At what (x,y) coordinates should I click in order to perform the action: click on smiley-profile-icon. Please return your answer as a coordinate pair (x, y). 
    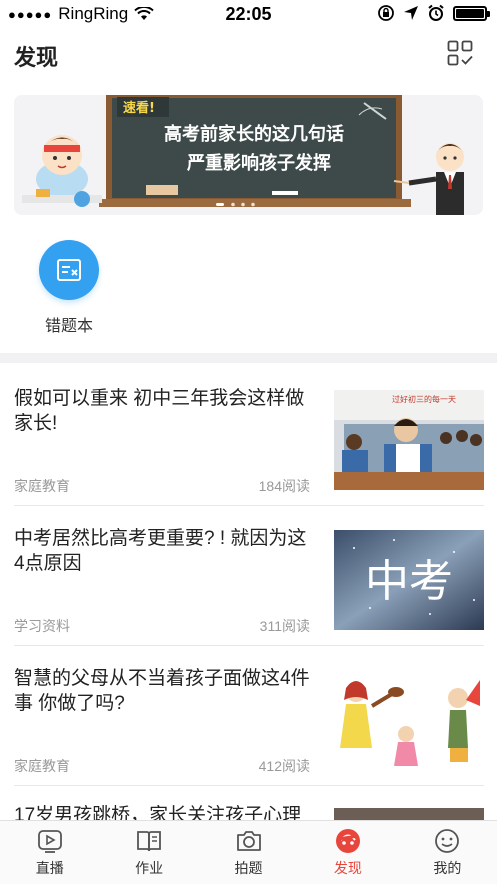
    Looking at the image, I should click on (447, 841).